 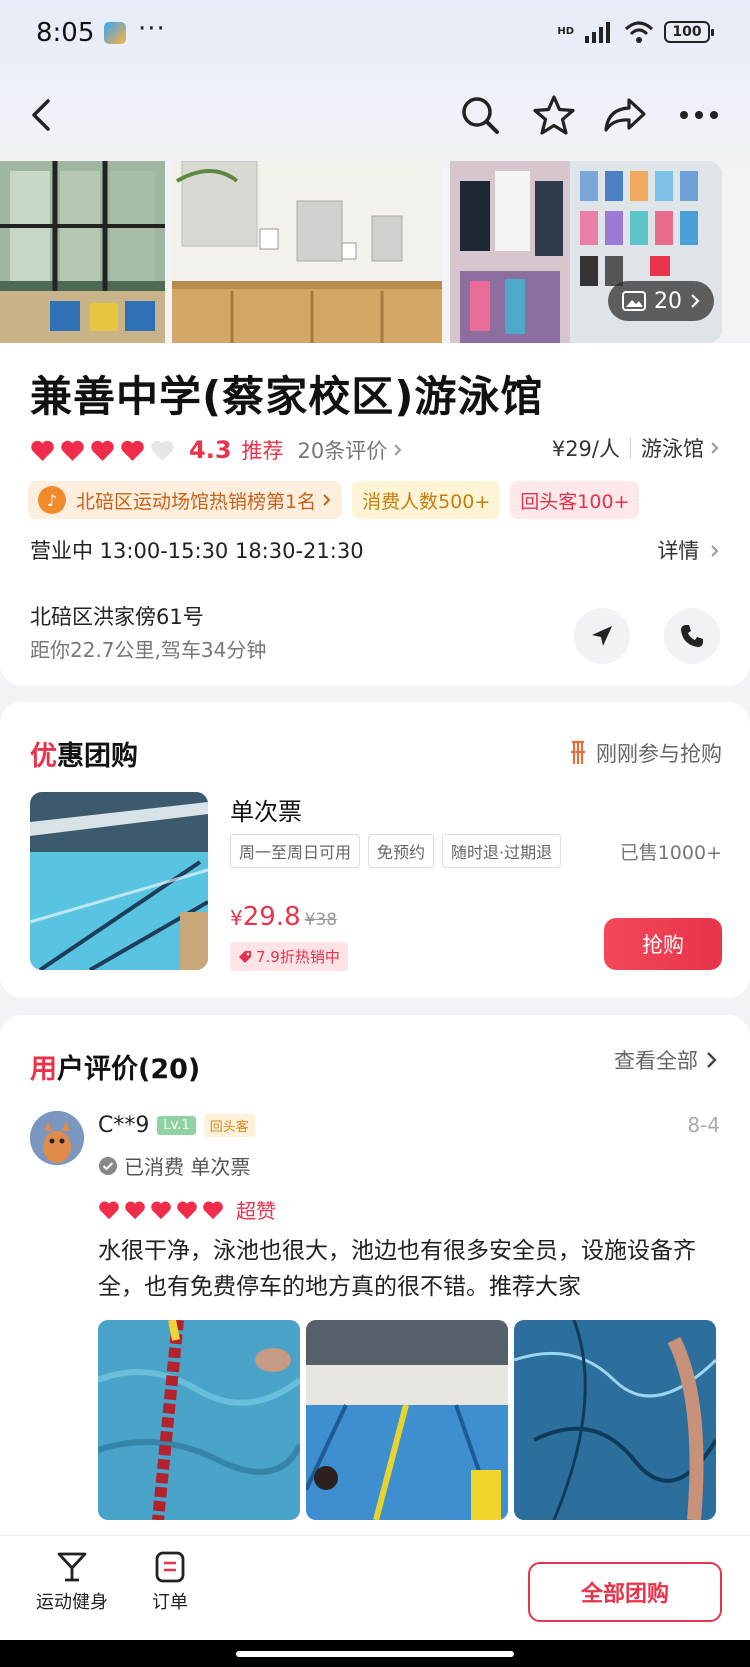 I want to click on photo-gallery: 20, so click(x=375, y=252).